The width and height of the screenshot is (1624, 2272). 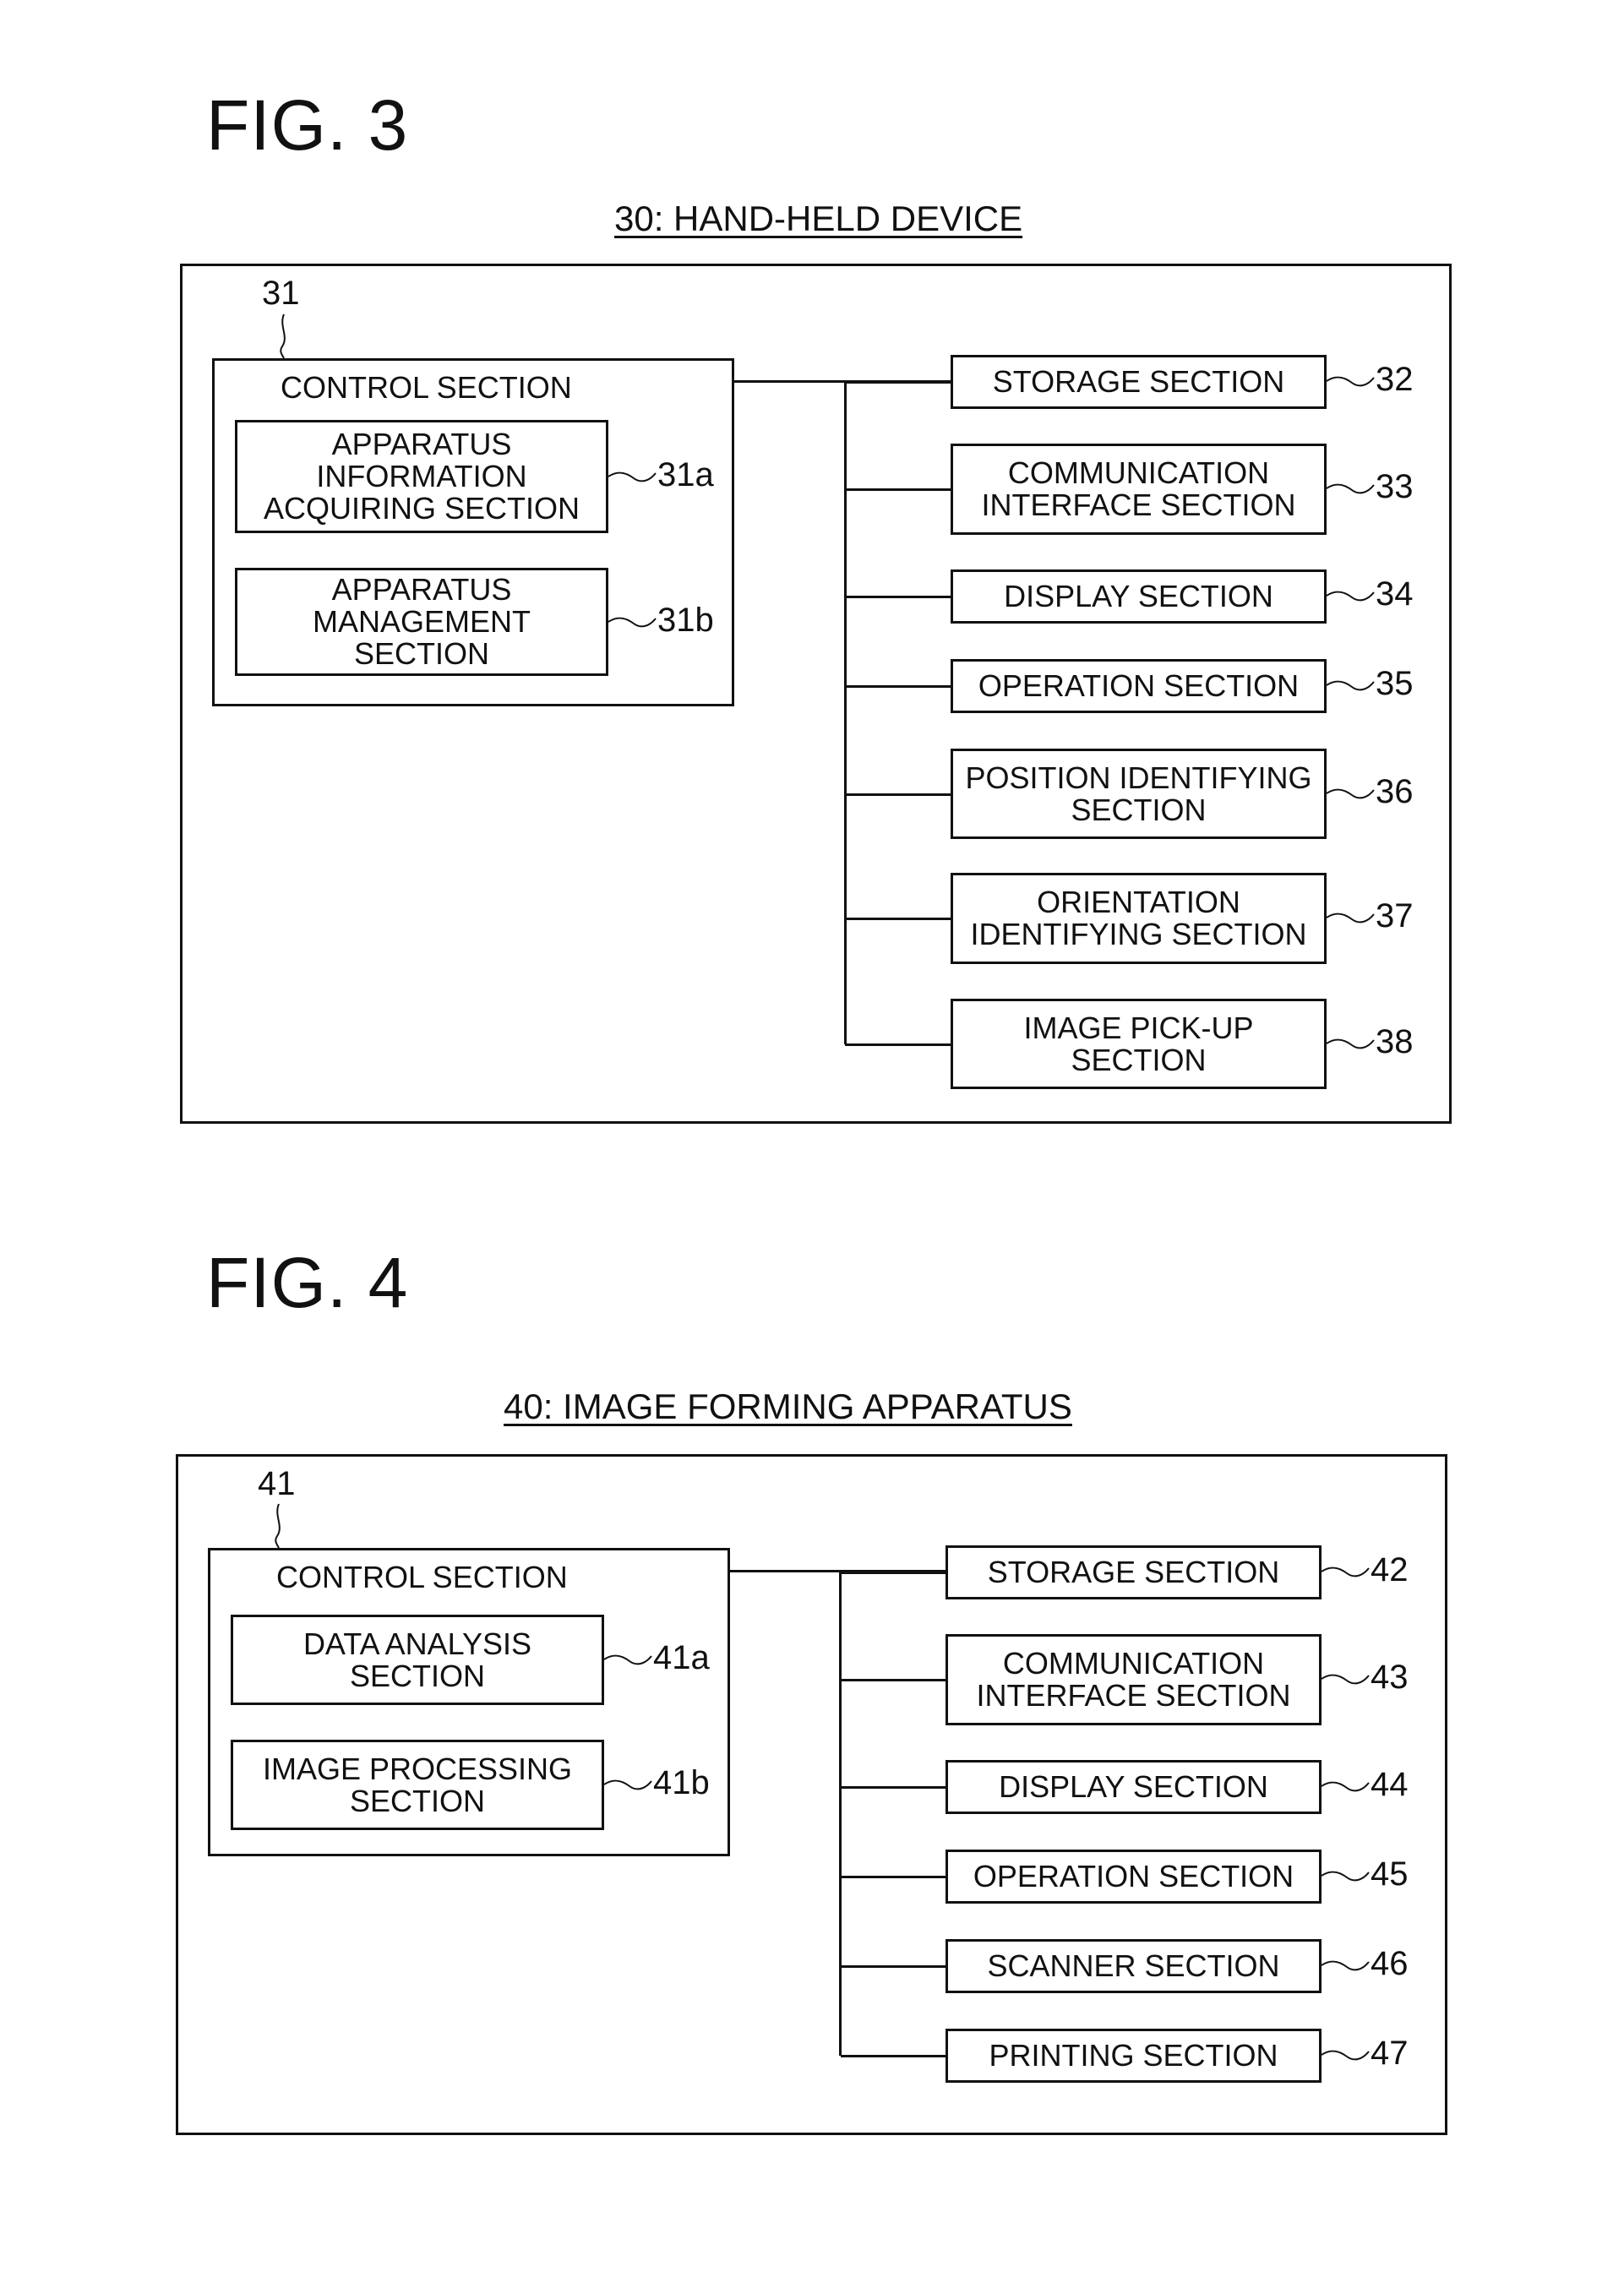 What do you see at coordinates (1139, 489) in the screenshot?
I see `fig3-section-block: COMMUNICATION INTERFACE SECTION` at bounding box center [1139, 489].